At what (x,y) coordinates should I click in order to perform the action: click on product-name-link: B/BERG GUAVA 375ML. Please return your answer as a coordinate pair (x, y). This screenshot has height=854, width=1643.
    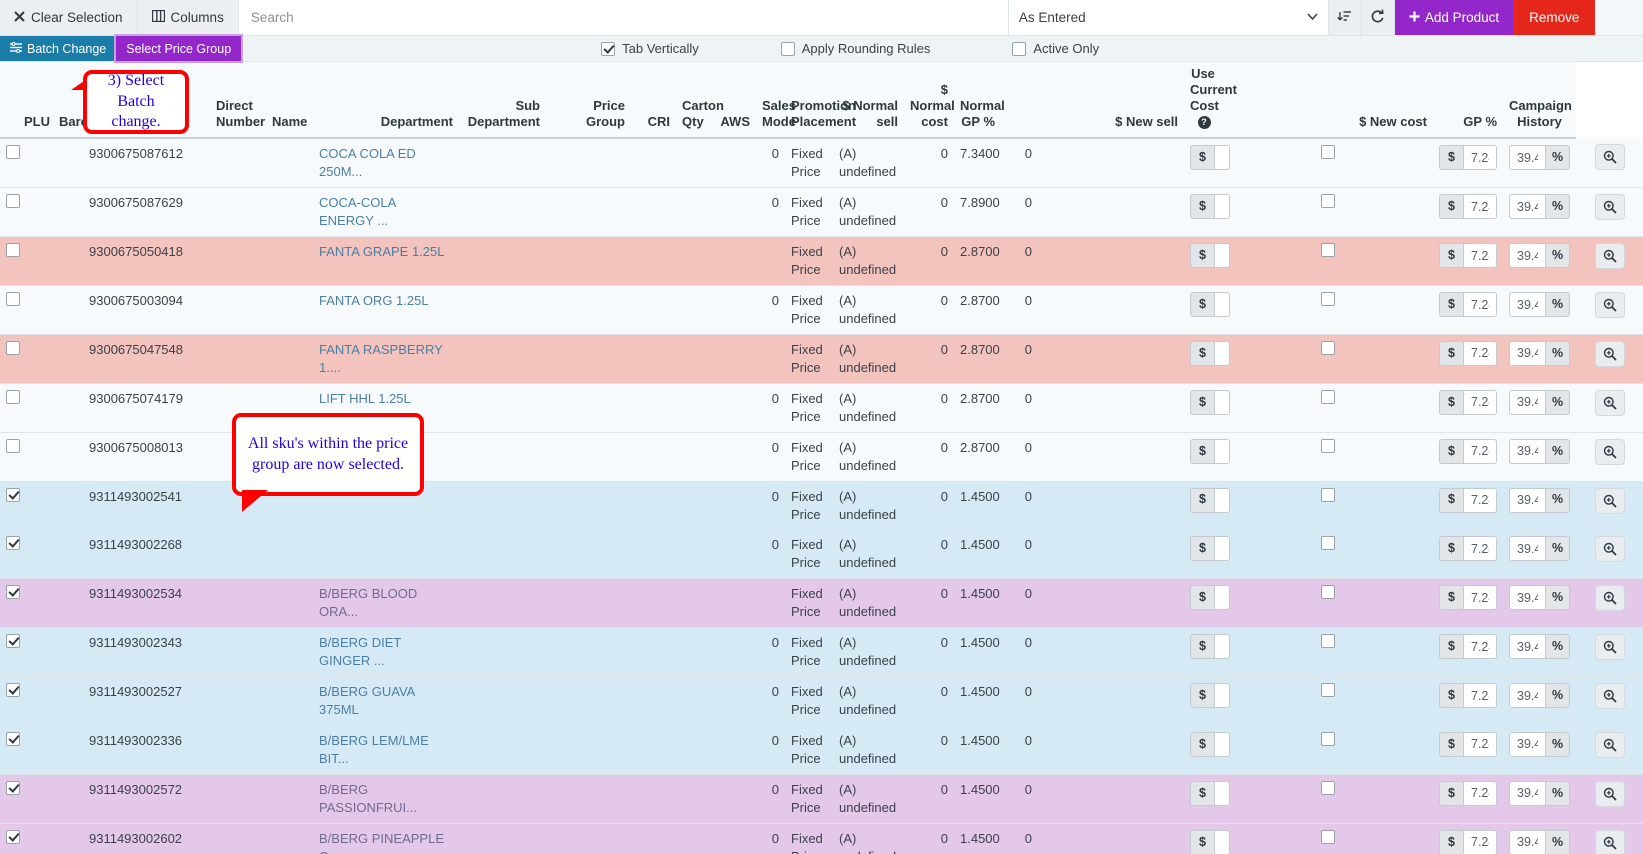
    Looking at the image, I should click on (367, 700).